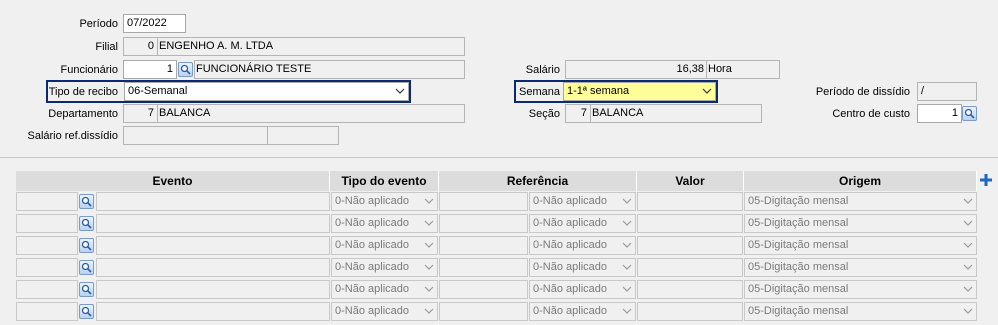 The width and height of the screenshot is (998, 325). Describe the element at coordinates (743, 69) in the screenshot. I see `salario-unit: Hora` at that location.